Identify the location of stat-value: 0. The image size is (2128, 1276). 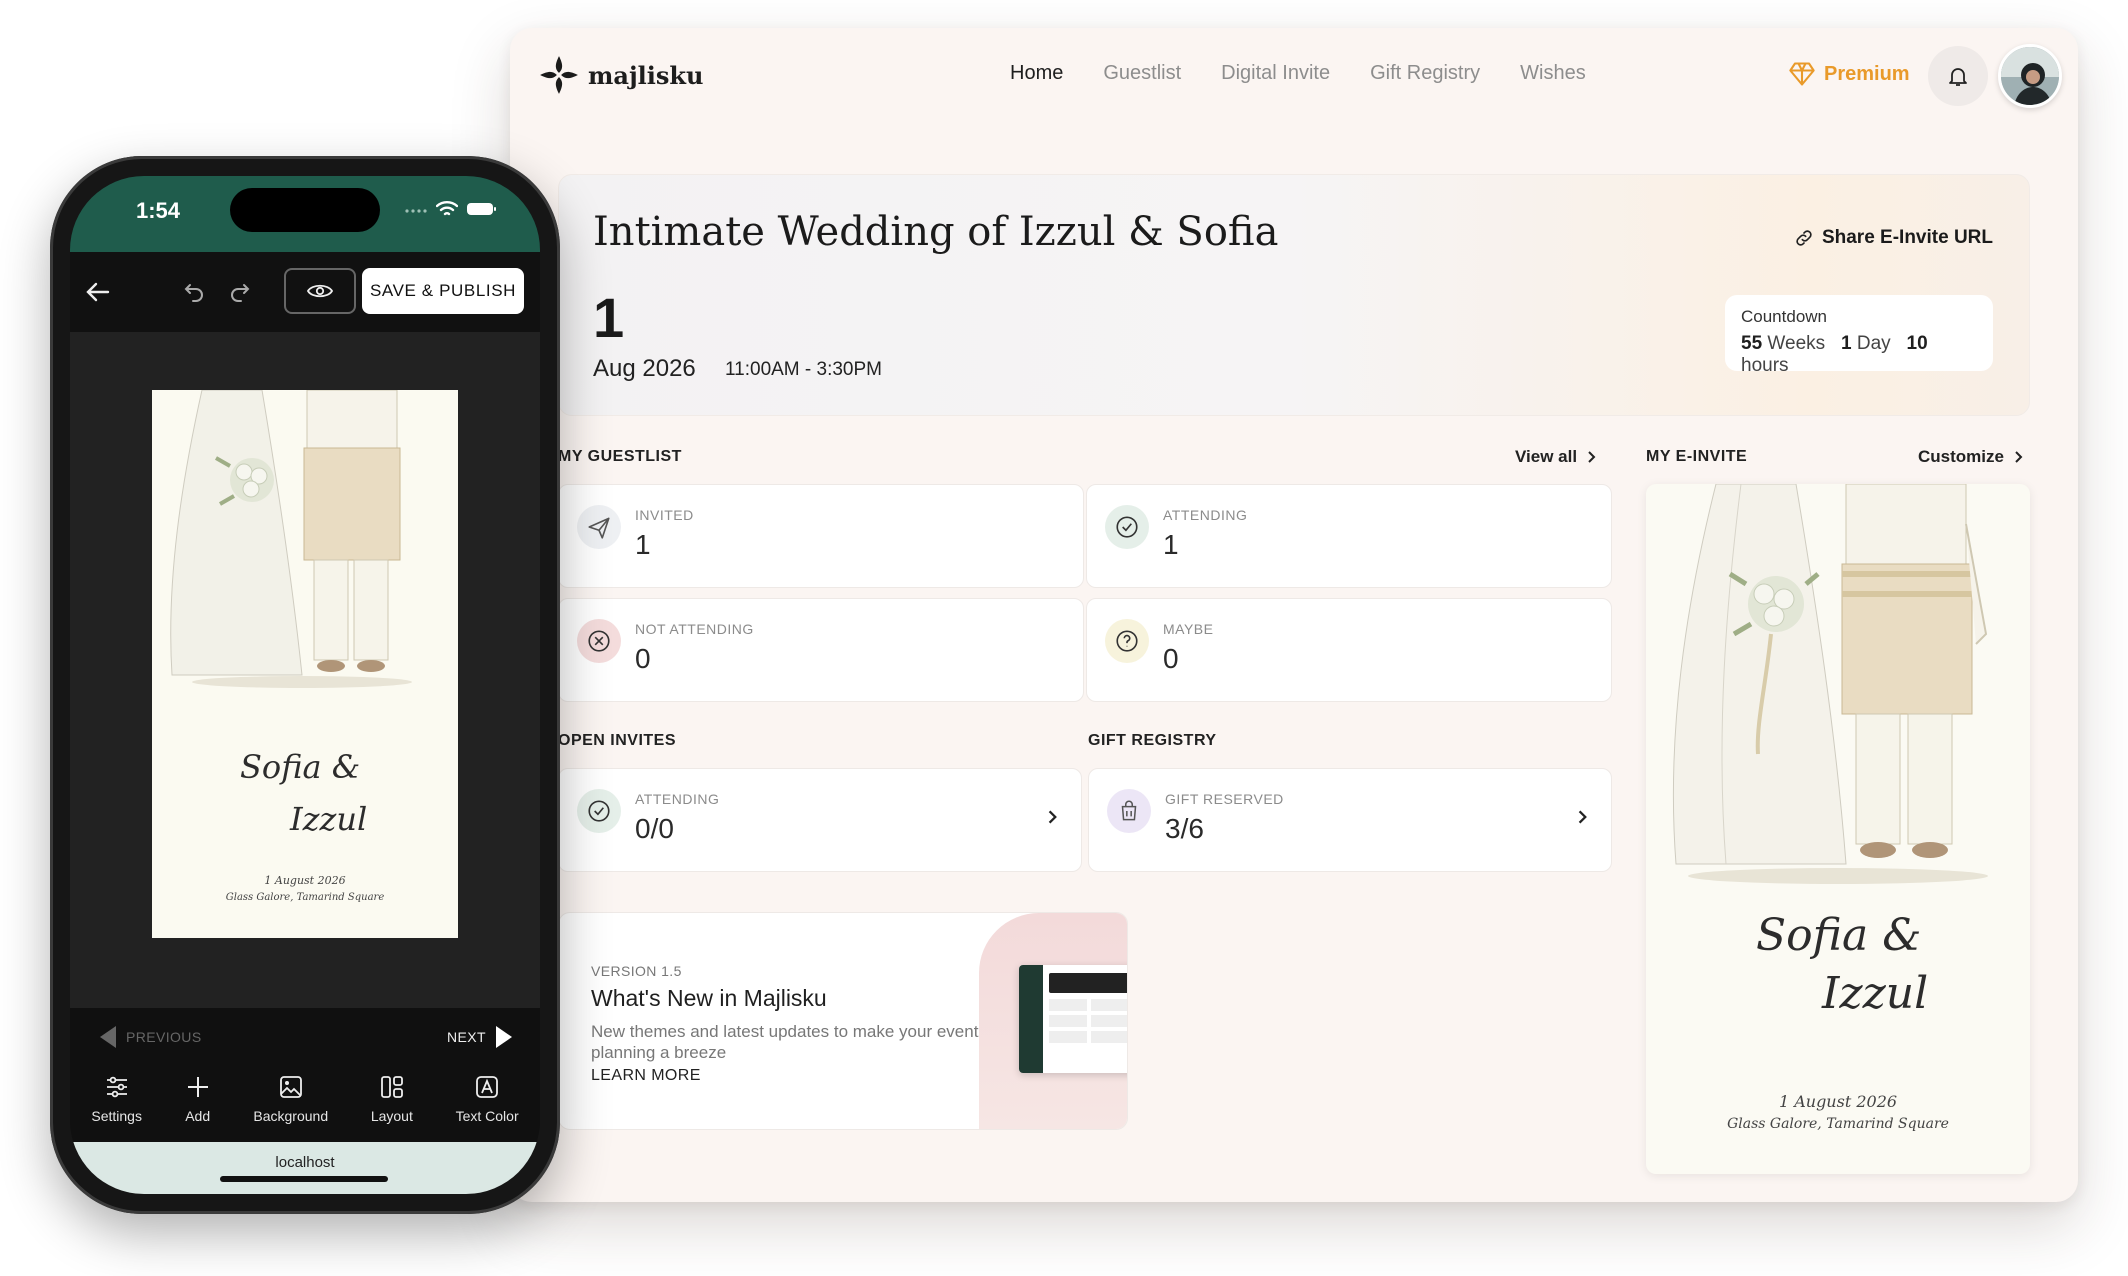
(1171, 658).